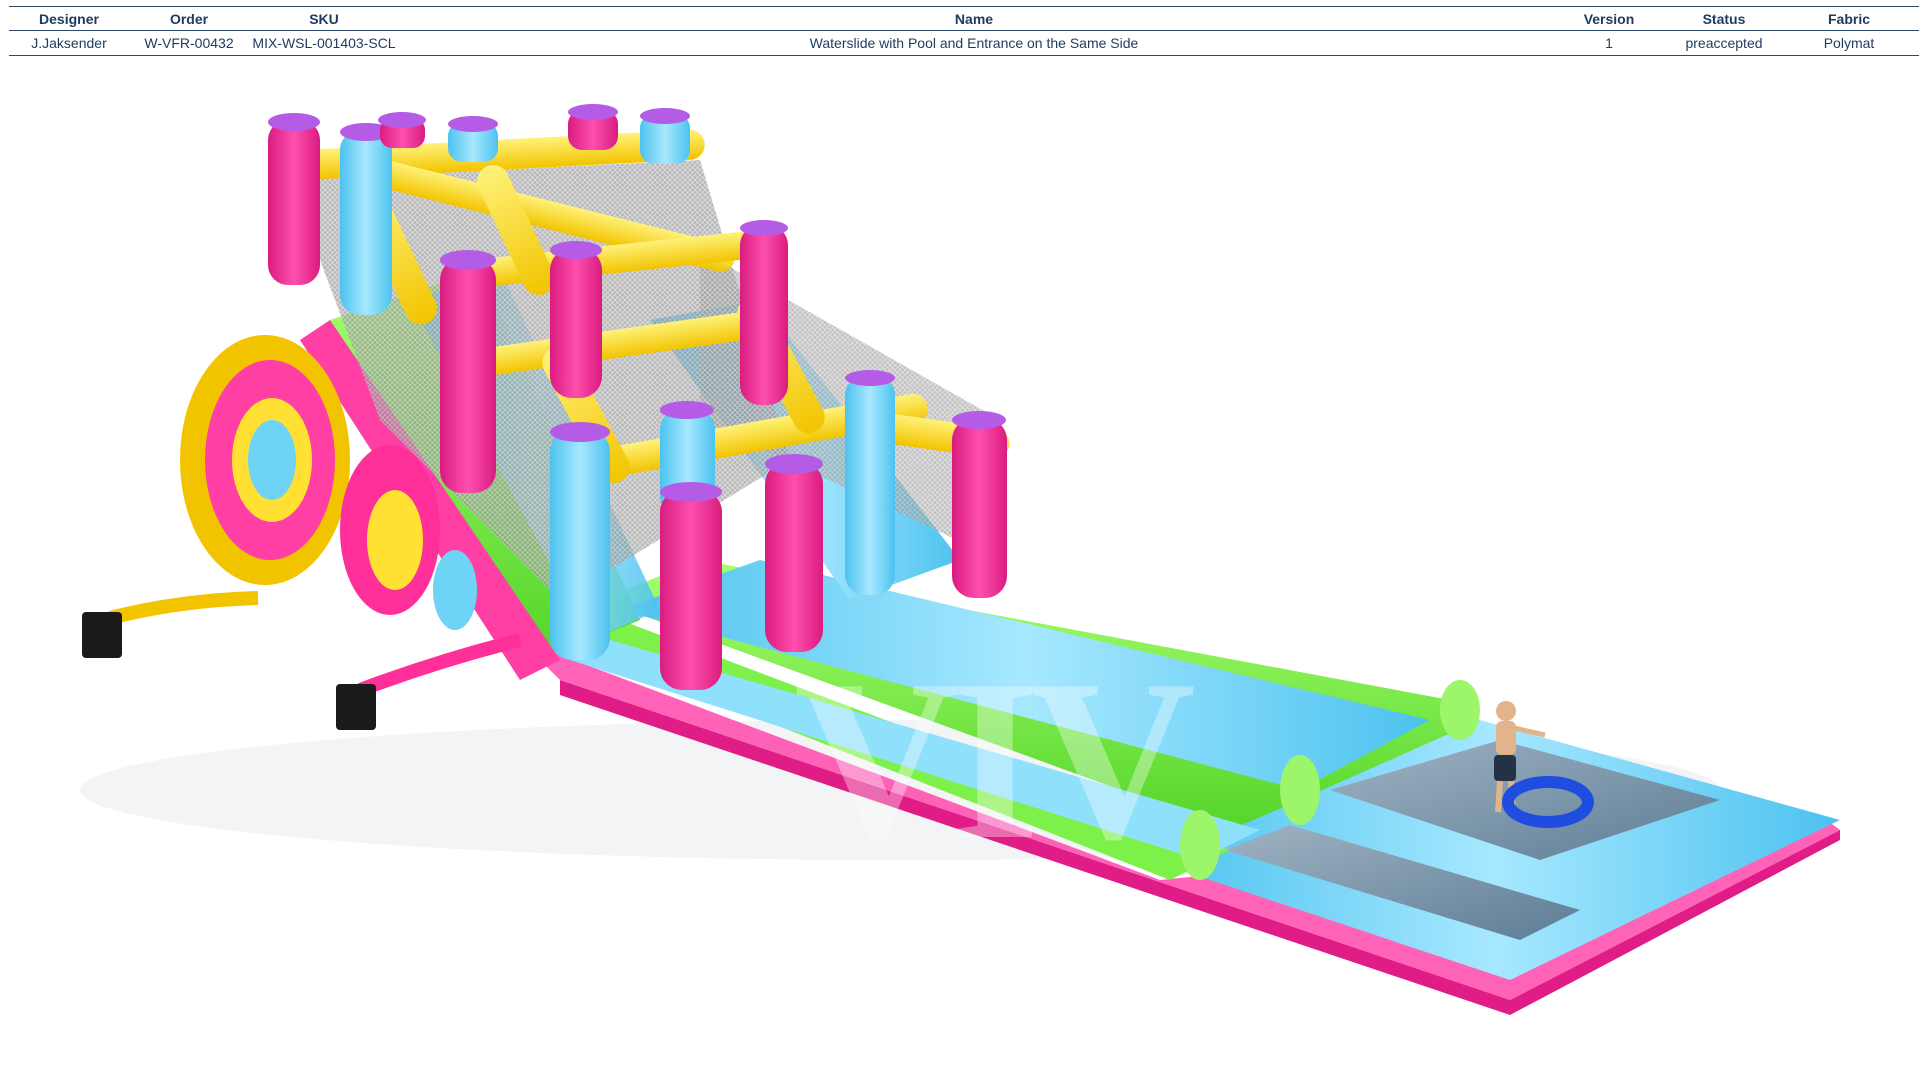  I want to click on blower-left, so click(170, 624).